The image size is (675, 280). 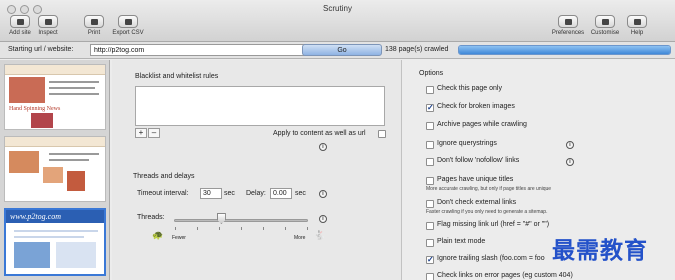 I want to click on help-icon, so click(x=637, y=21).